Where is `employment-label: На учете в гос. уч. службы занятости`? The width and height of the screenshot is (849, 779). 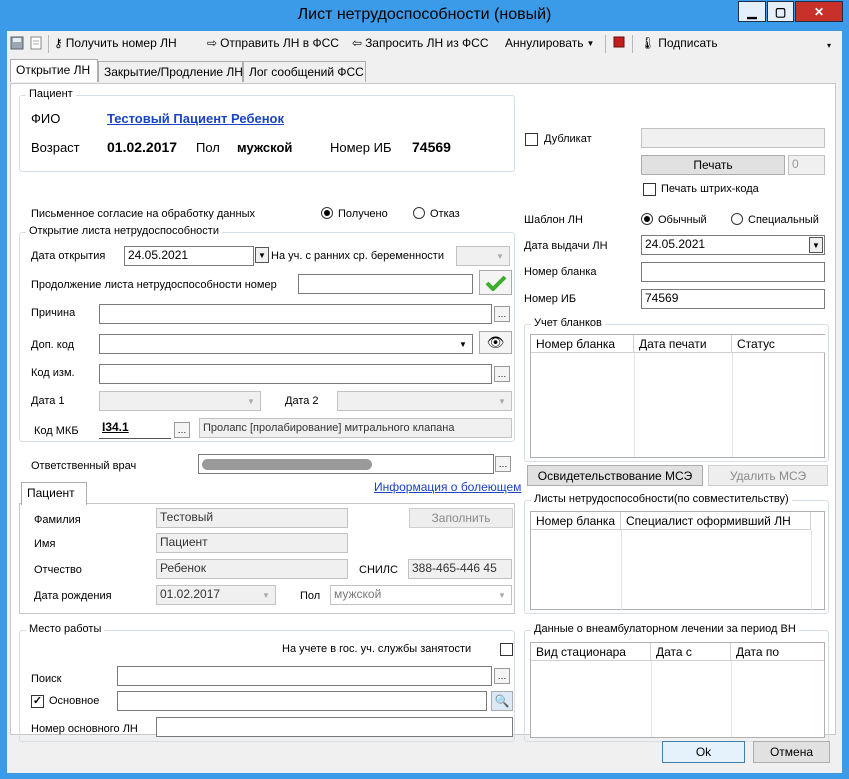
employment-label: На учете в гос. уч. службы занятости is located at coordinates (377, 649).